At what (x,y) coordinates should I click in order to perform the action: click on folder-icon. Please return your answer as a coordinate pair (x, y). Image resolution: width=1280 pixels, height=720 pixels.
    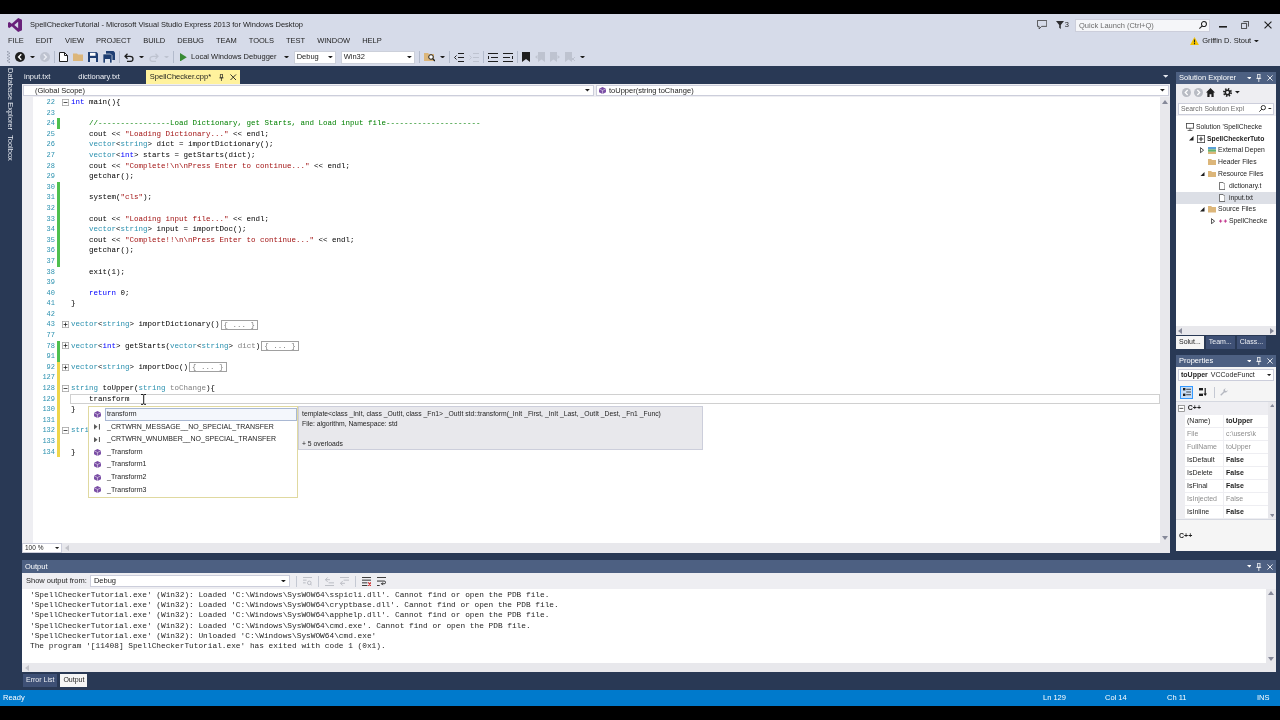
    Looking at the image, I should click on (1212, 209).